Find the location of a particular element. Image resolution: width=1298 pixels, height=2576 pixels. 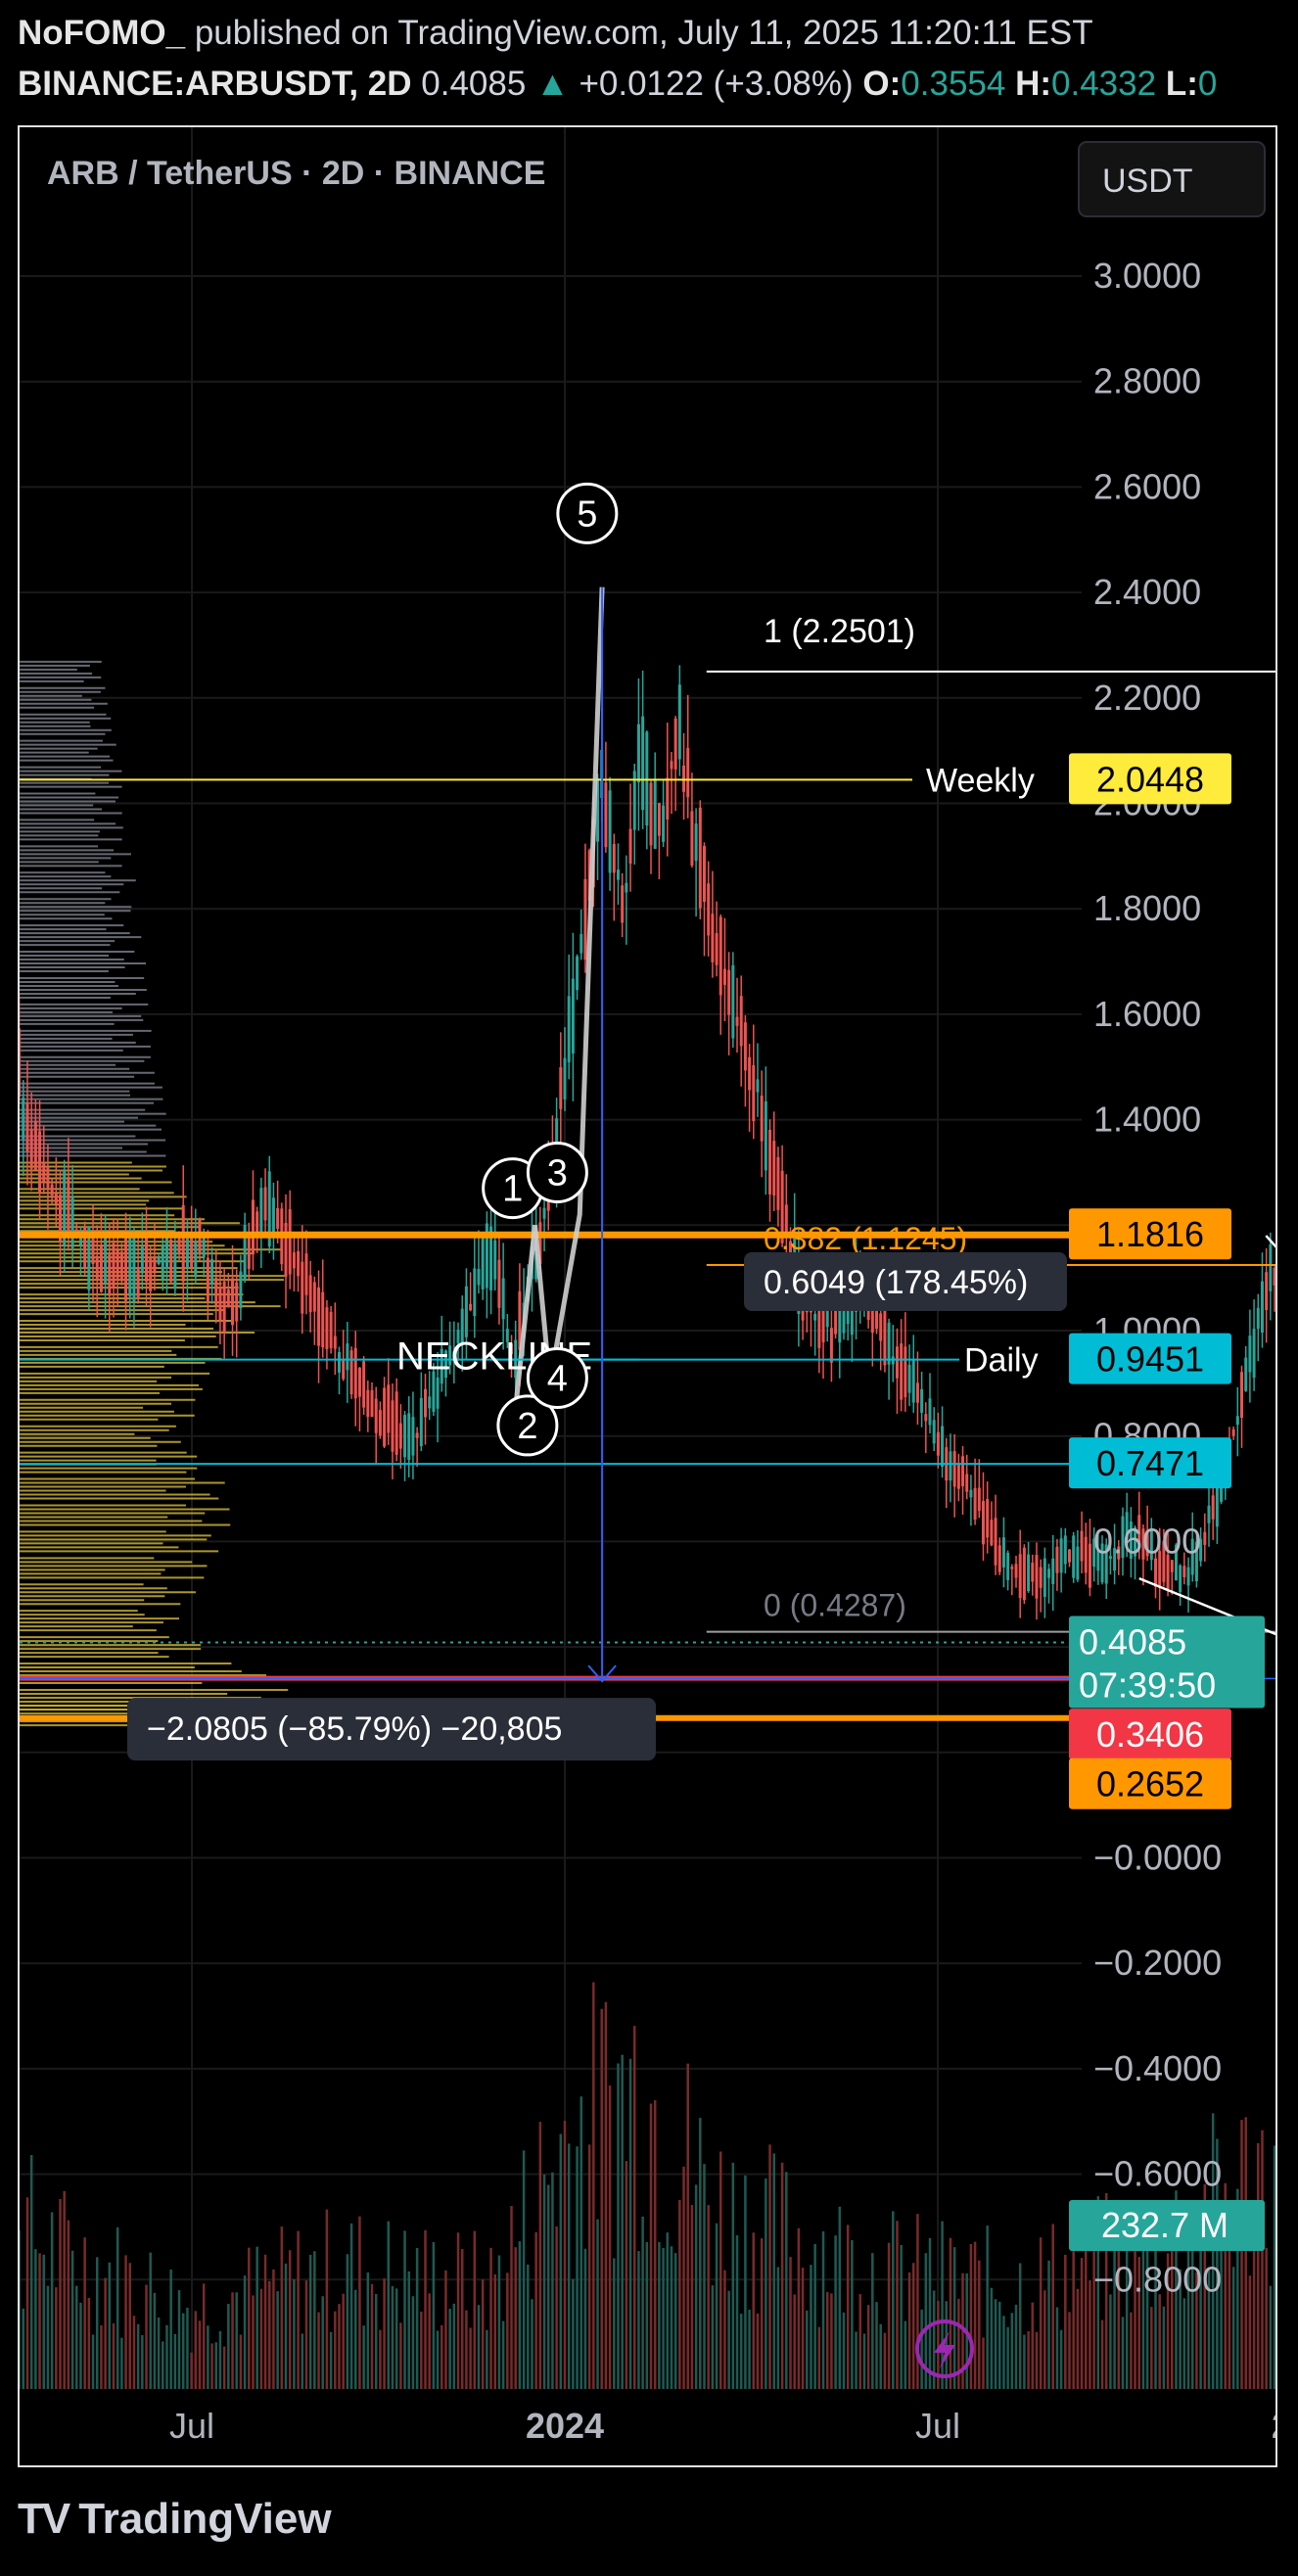

last-value: 0.4085 is located at coordinates (474, 84).